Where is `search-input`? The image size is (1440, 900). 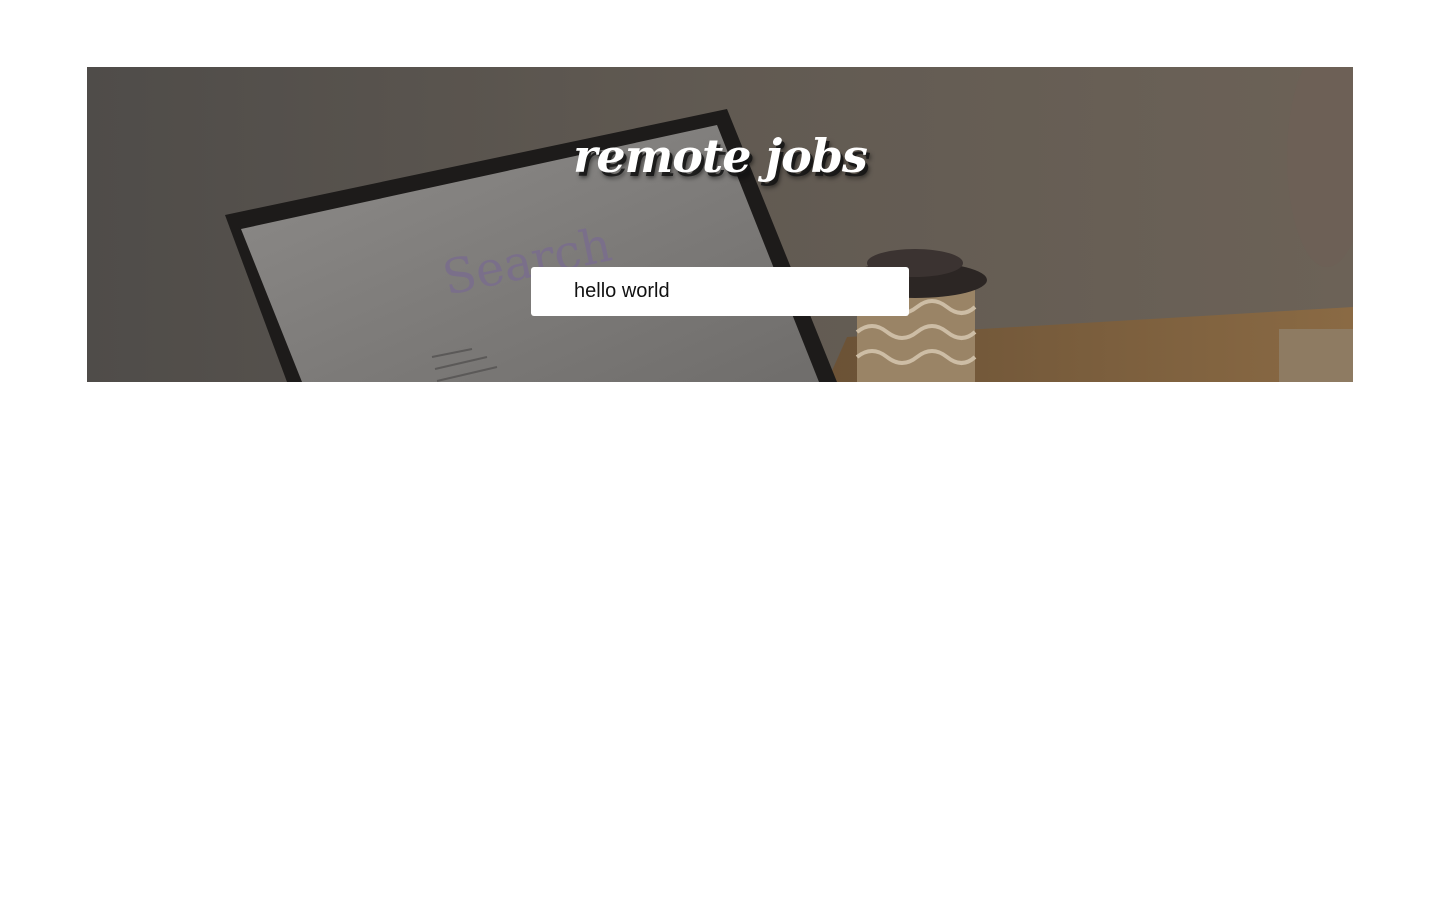
search-input is located at coordinates (734, 291).